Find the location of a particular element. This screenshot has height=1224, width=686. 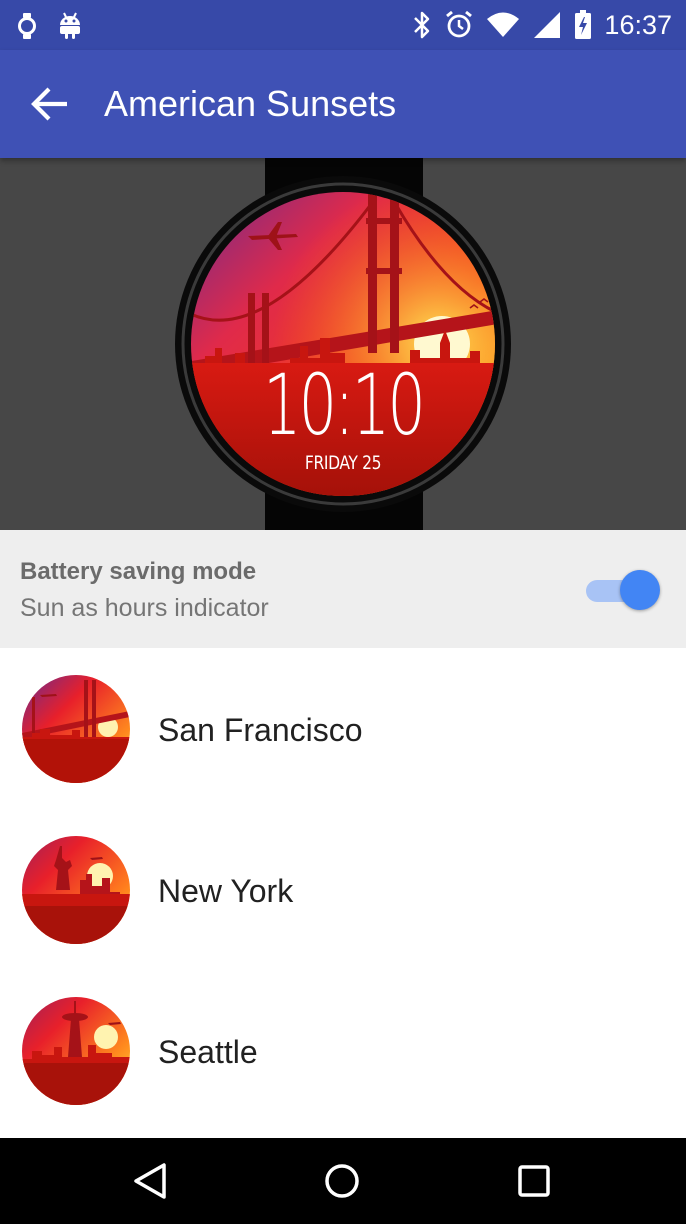

bluetooth-icon is located at coordinates (422, 25).